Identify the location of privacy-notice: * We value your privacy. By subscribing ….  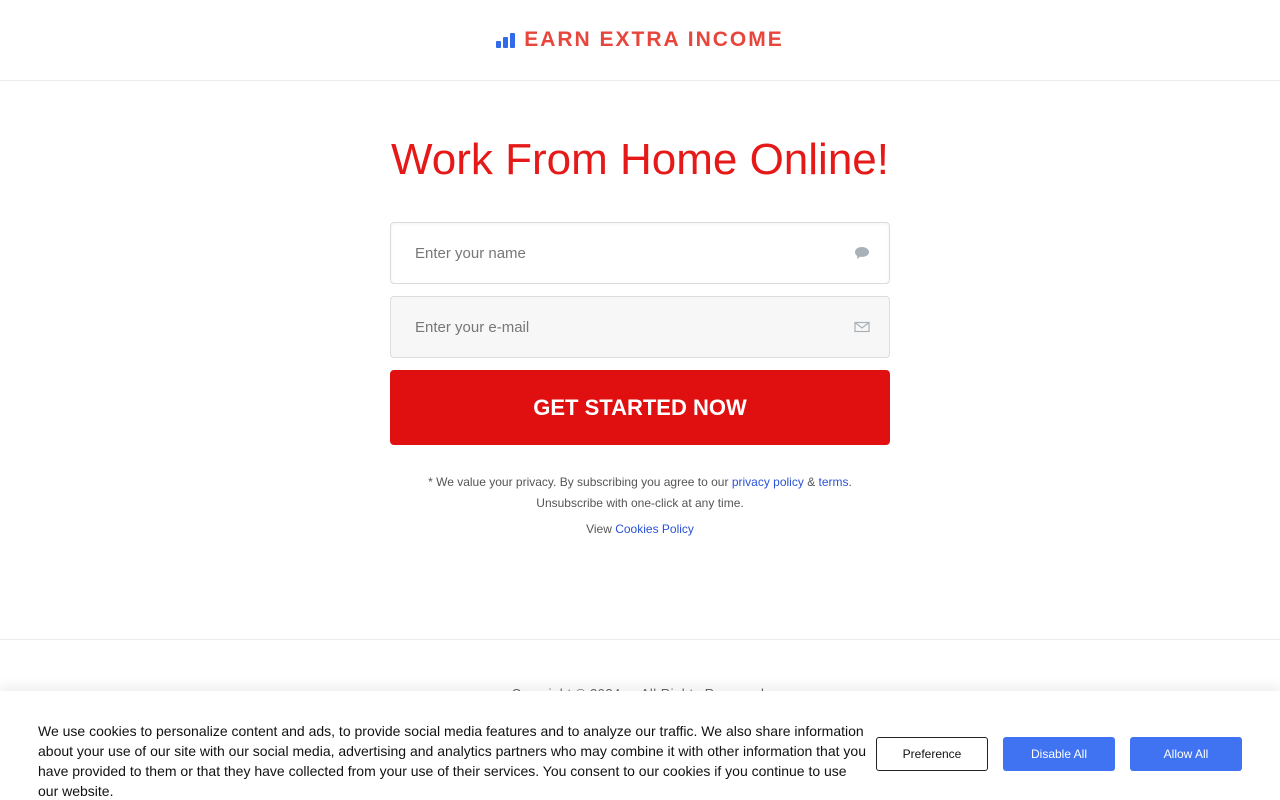
(640, 493).